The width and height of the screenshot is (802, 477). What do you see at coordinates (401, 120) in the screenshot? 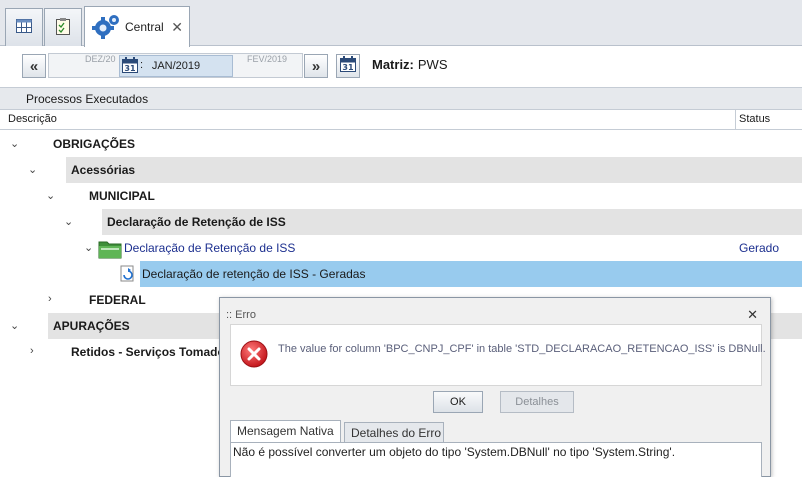
I see `column-header: Descrição Status` at bounding box center [401, 120].